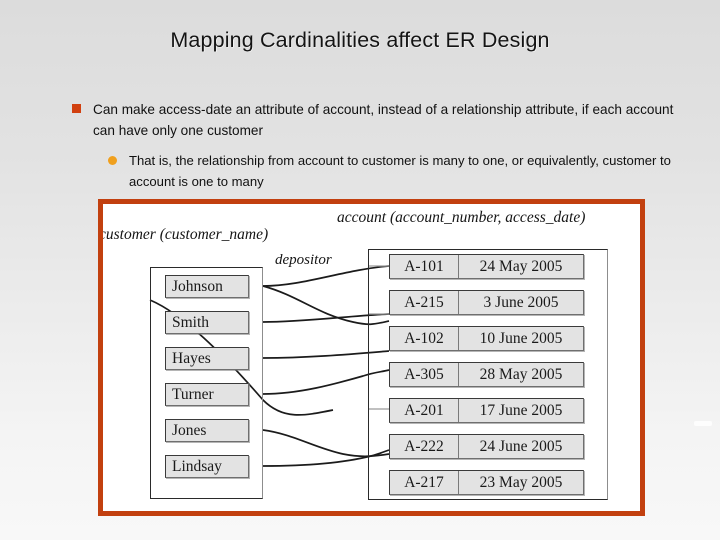  I want to click on account-access-date: 28 May 2005, so click(521, 374).